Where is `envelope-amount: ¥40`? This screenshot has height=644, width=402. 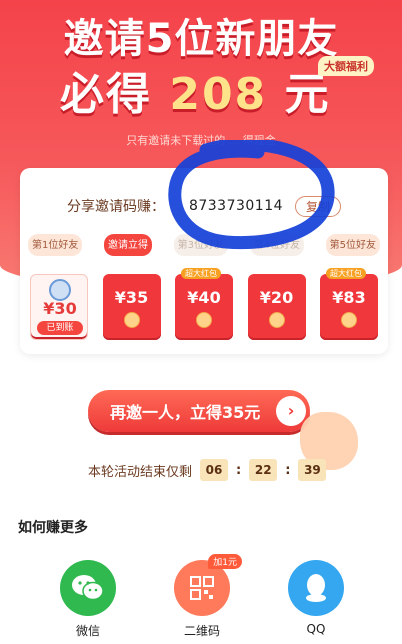
envelope-amount: ¥40 is located at coordinates (204, 297).